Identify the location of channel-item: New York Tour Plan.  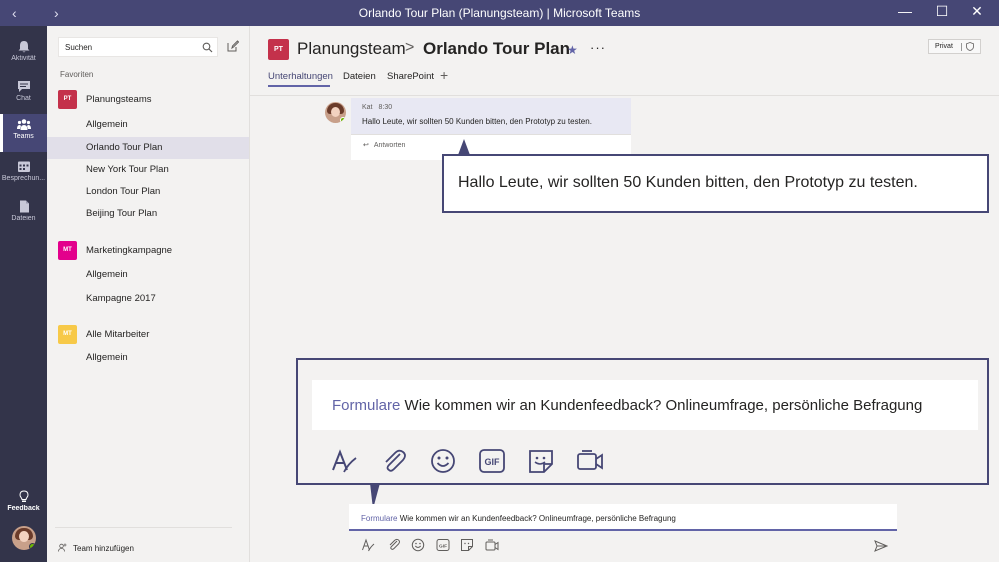
(148, 170).